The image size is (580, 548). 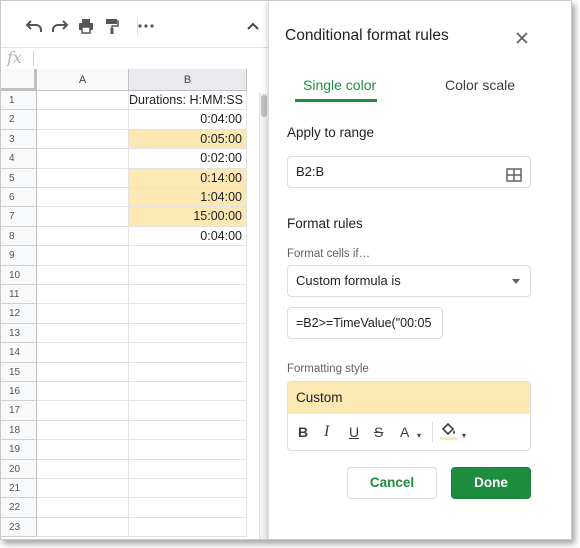 I want to click on row-header: 2, so click(x=19, y=120).